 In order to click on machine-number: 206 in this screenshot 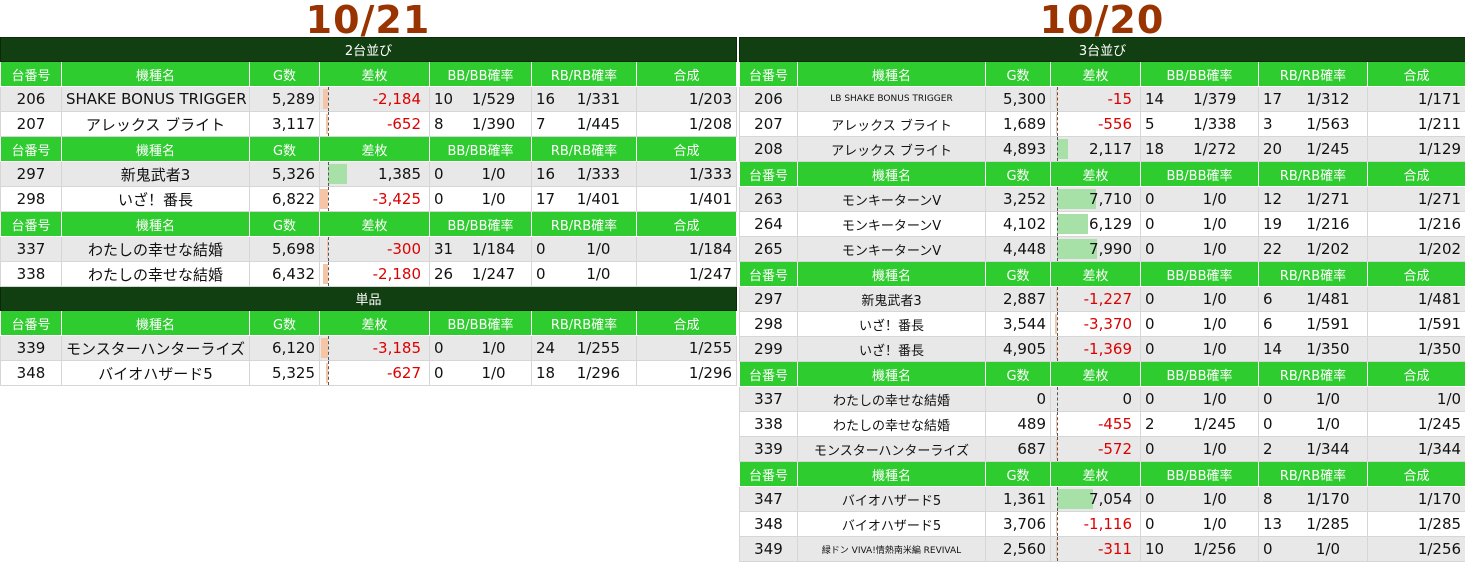, I will do `click(31, 99)`.